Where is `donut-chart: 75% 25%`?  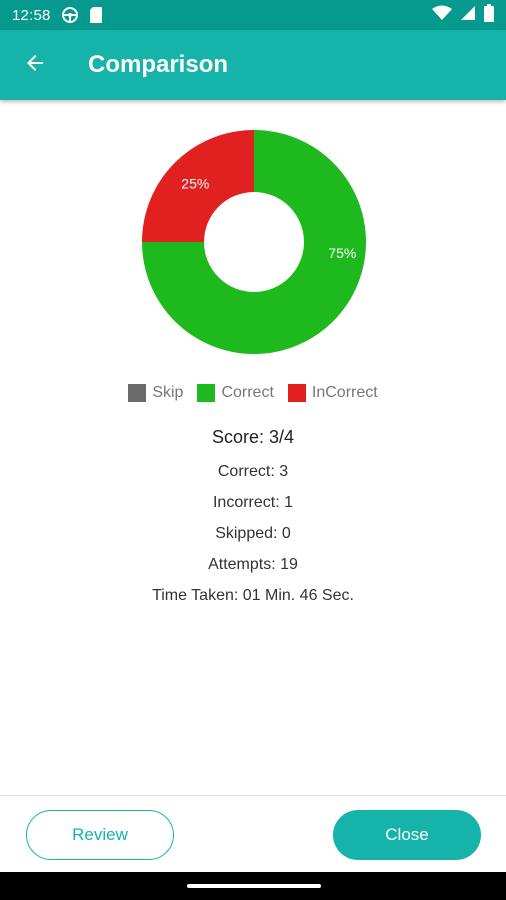
donut-chart: 75% 25% is located at coordinates (254, 242).